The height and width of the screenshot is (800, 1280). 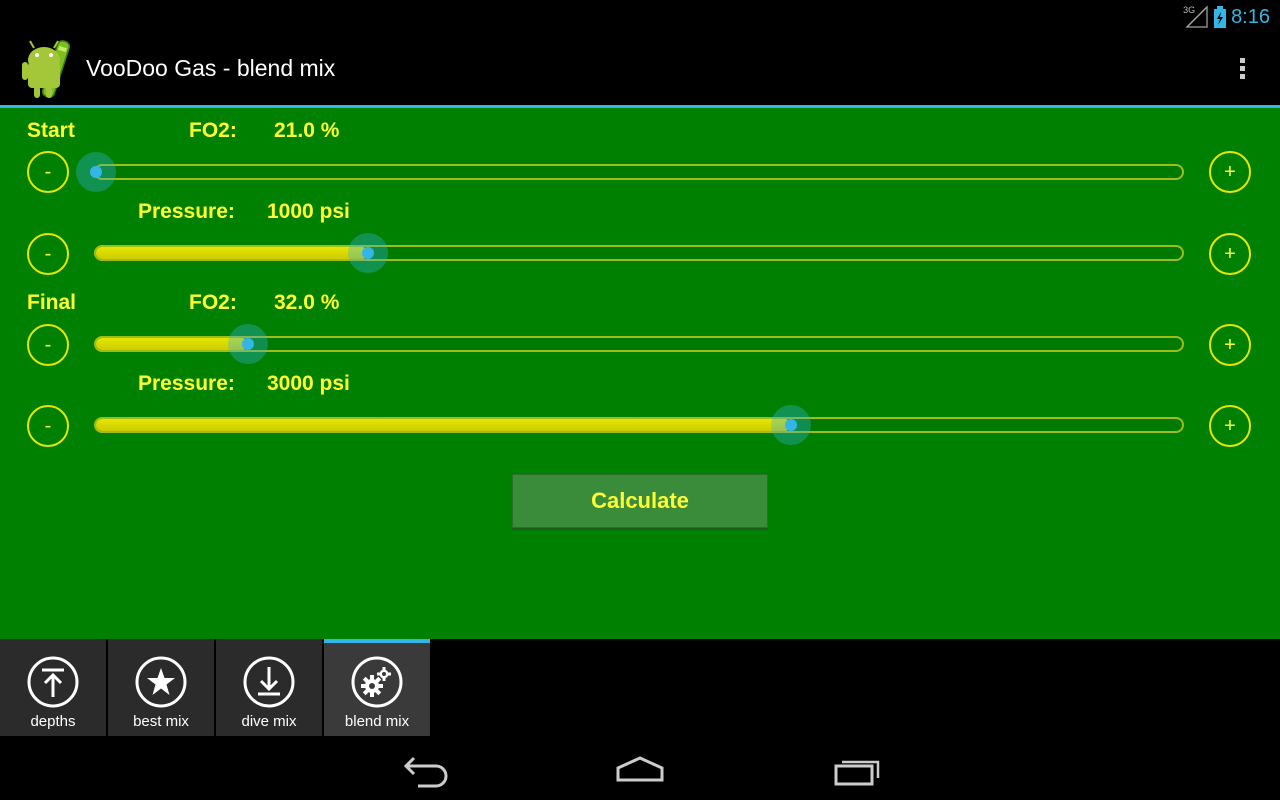 What do you see at coordinates (1220, 17) in the screenshot?
I see `battery-icon` at bounding box center [1220, 17].